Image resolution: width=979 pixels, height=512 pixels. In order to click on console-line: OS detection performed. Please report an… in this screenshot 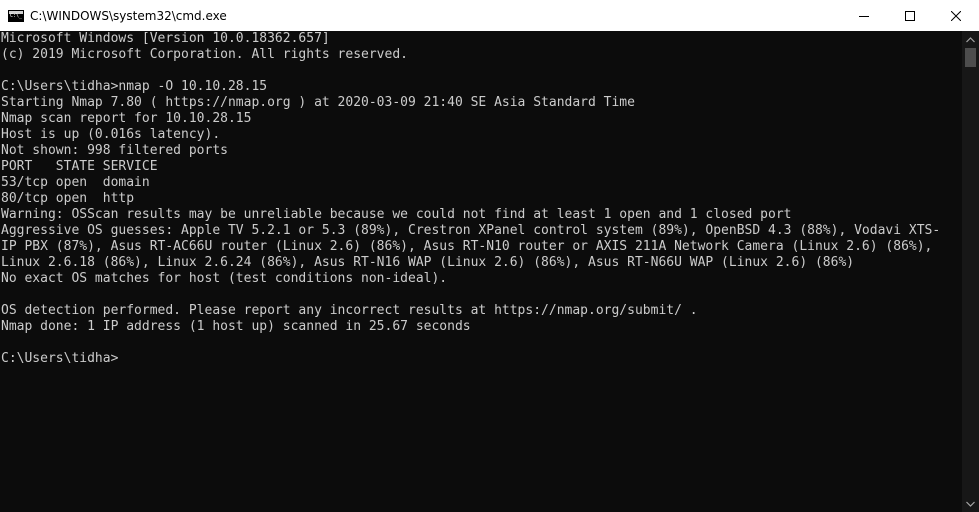, I will do `click(349, 310)`.